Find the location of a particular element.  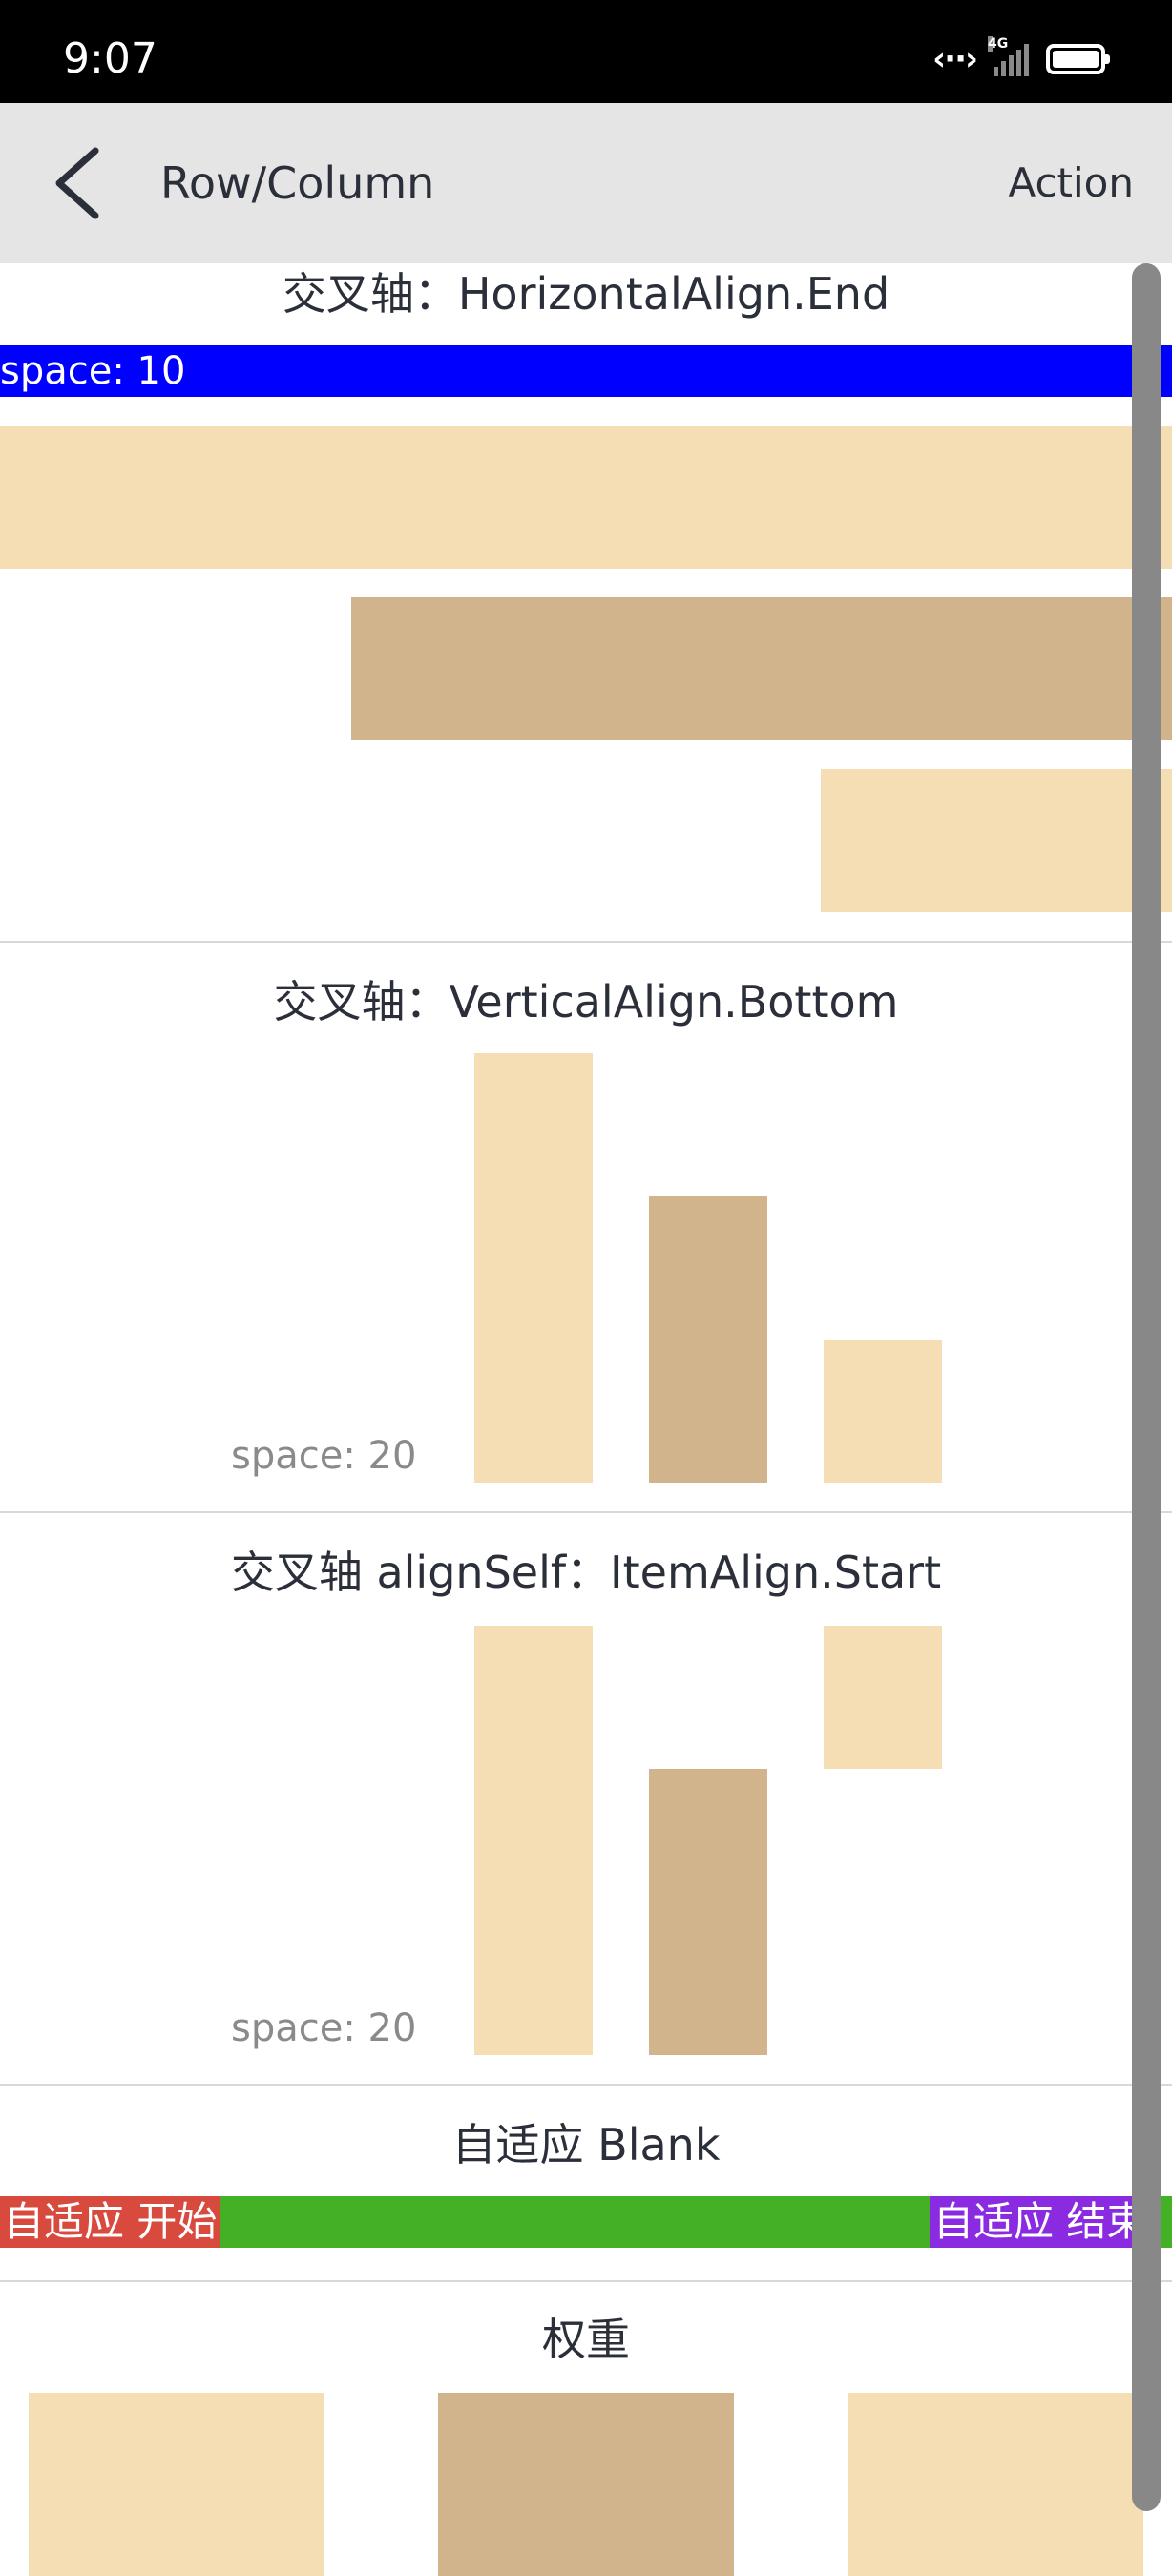

scrollbar is located at coordinates (1146, 1387).